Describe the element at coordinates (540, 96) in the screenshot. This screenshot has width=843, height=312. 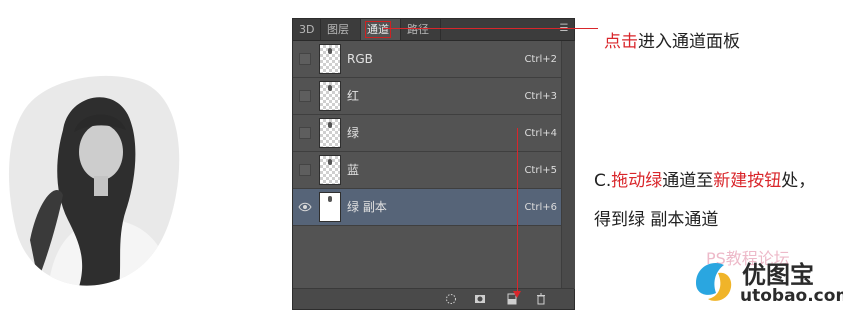
I see `channel-shortcut: Ctrl+3` at that location.